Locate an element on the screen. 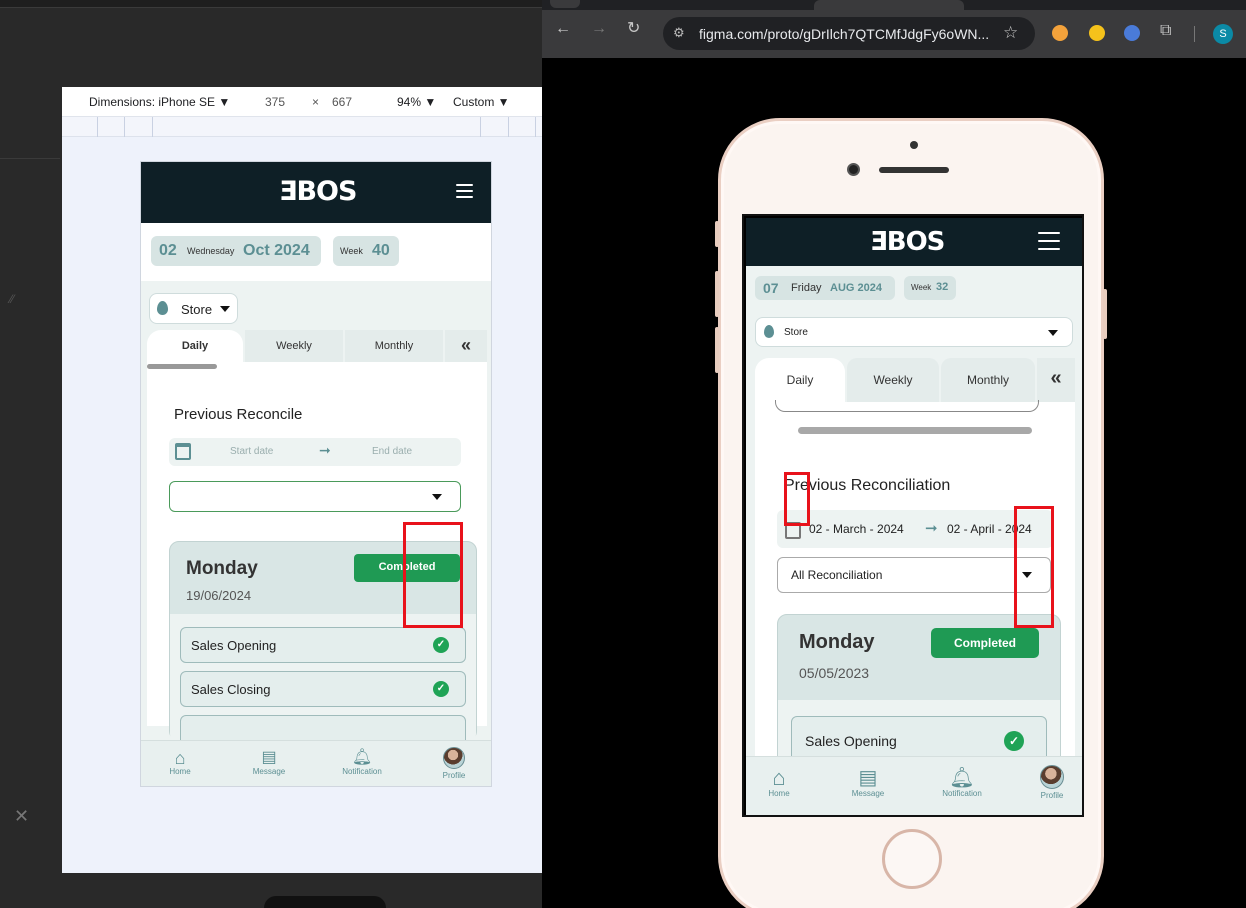 This screenshot has width=1246, height=908. media-query-ruler is located at coordinates (302, 127).